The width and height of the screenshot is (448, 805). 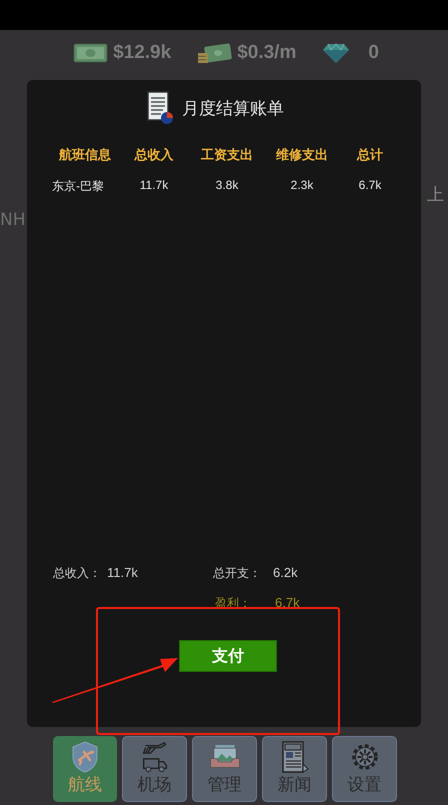 What do you see at coordinates (13, 220) in the screenshot?
I see `background-text: NH` at bounding box center [13, 220].